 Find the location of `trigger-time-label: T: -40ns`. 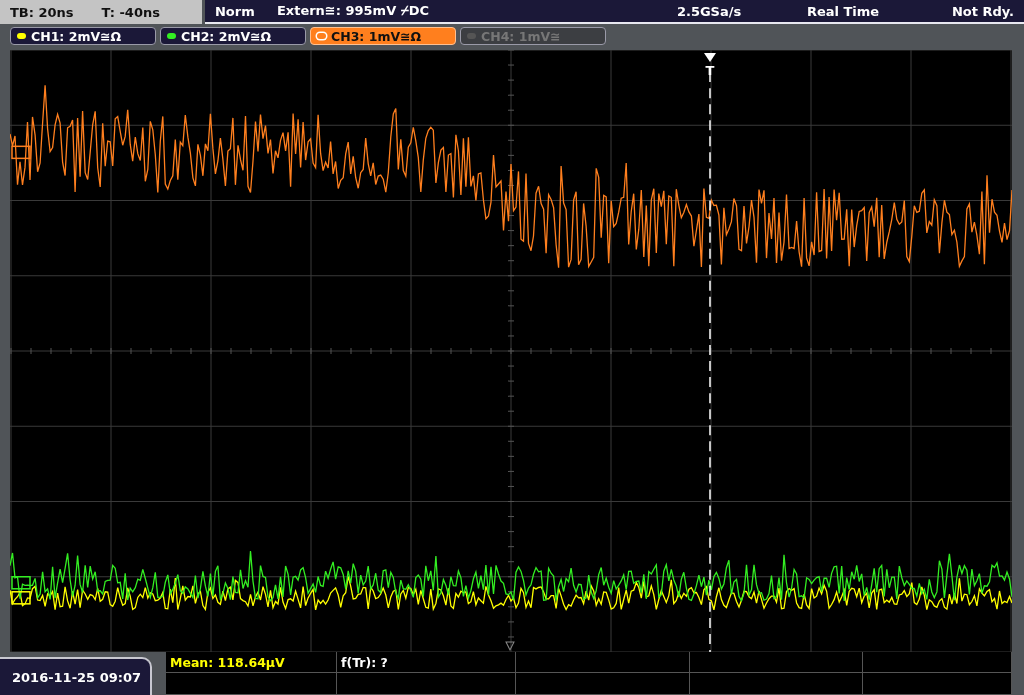

trigger-time-label: T: -40ns is located at coordinates (130, 12).